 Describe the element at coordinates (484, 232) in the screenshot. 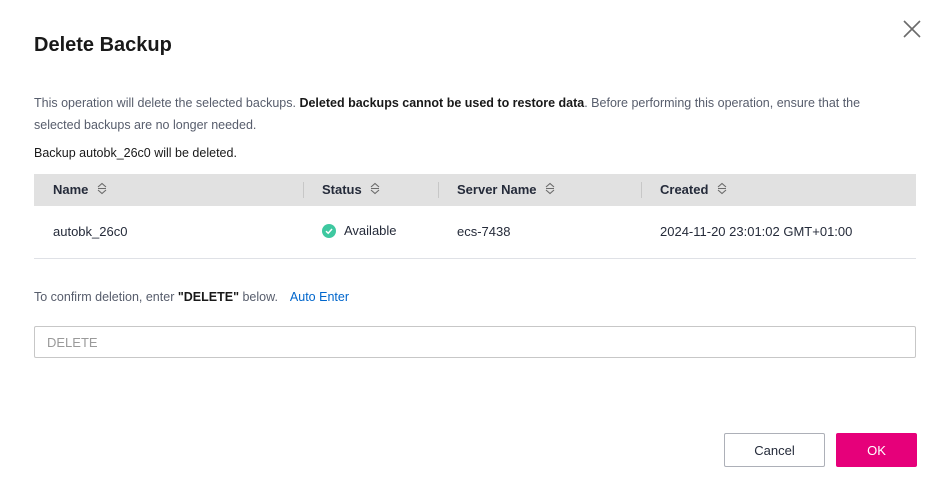

I see `server-name-cell: ecs-7438` at that location.